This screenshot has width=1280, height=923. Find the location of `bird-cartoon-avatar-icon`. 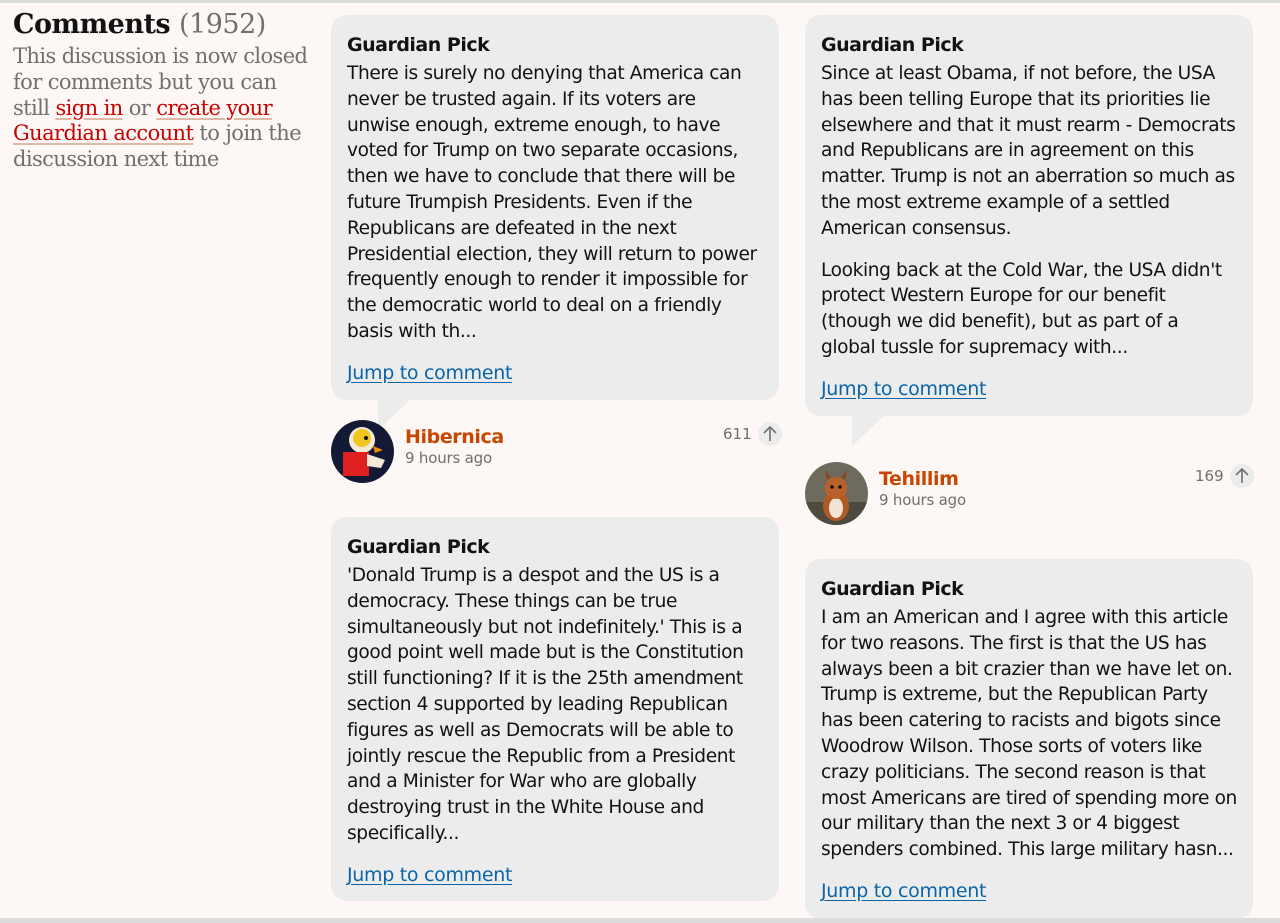

bird-cartoon-avatar-icon is located at coordinates (362, 451).